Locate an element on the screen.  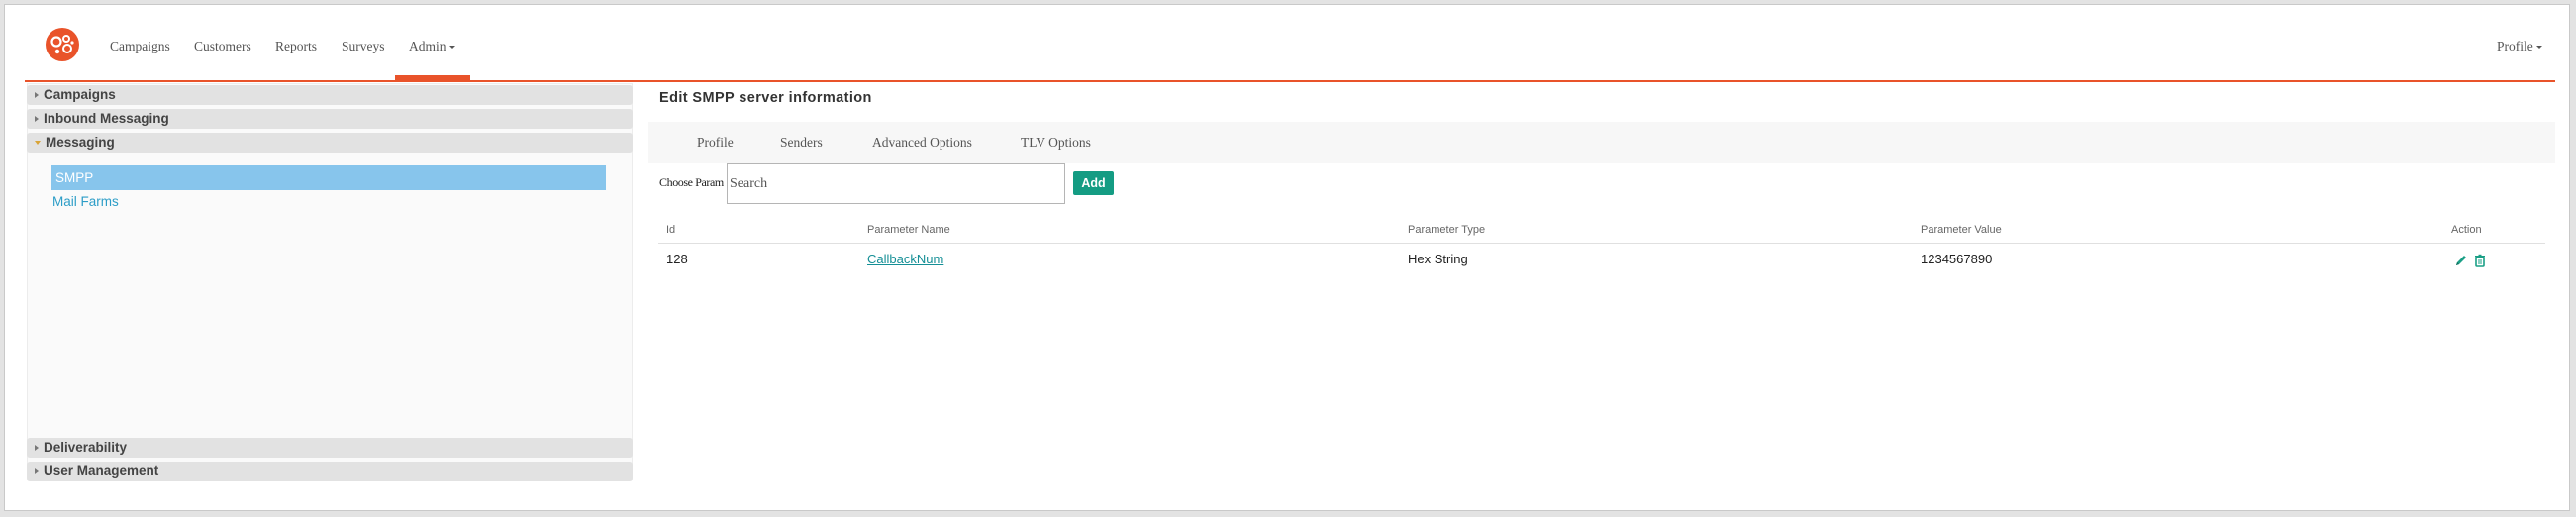
page-title: Edit SMPP server information is located at coordinates (765, 98).